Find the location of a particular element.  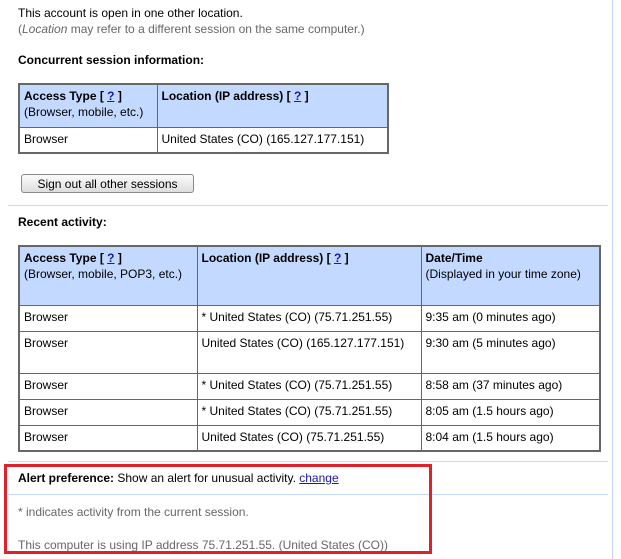

cell-date-time: 9:30 am (5 minutes ago) is located at coordinates (510, 352).